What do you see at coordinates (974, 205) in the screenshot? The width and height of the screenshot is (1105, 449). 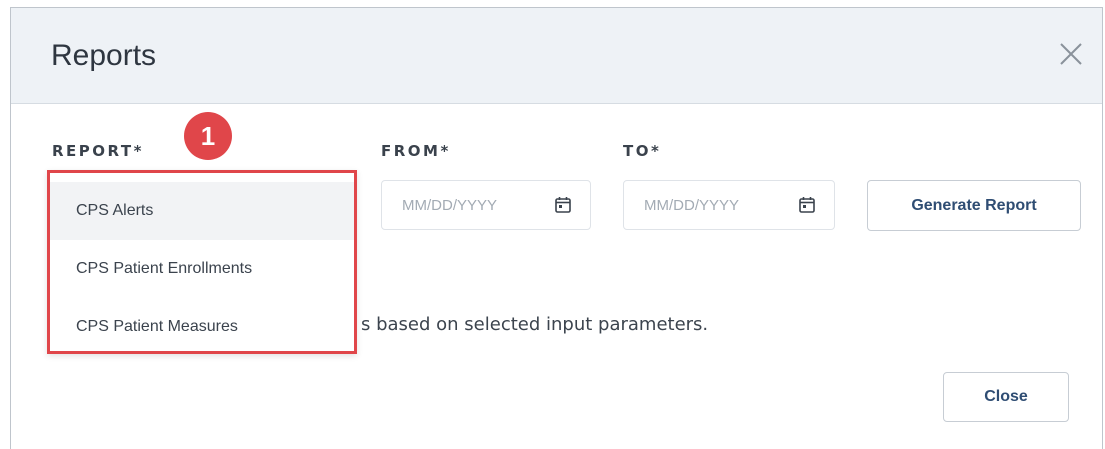 I see `generate-report-button: Generate Report` at bounding box center [974, 205].